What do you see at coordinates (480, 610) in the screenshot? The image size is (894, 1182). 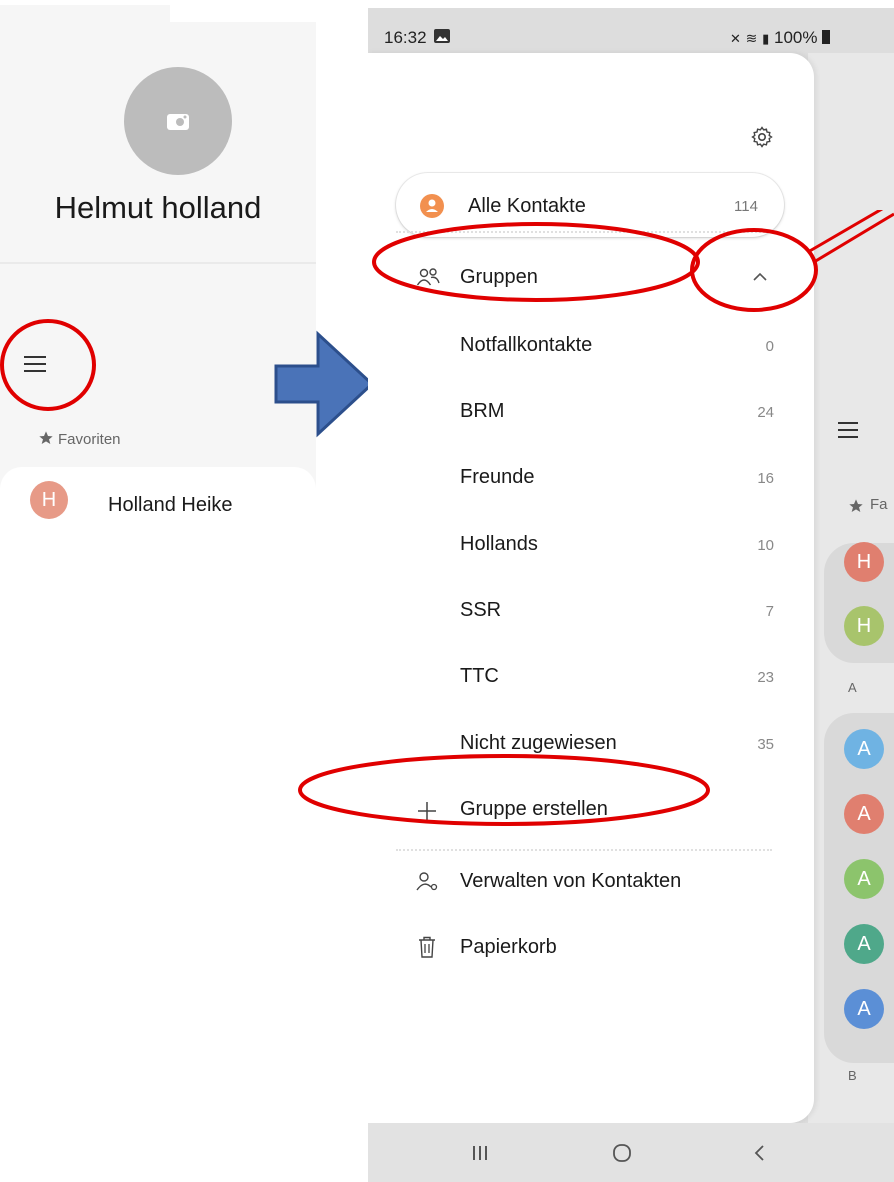 I see `group-item-label: SSR` at bounding box center [480, 610].